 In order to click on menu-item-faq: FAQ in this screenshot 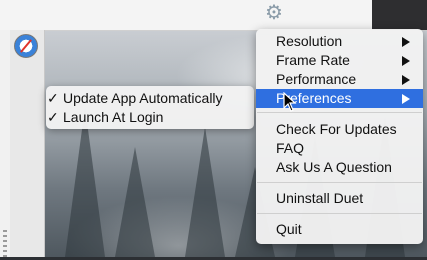, I will do `click(339, 148)`.